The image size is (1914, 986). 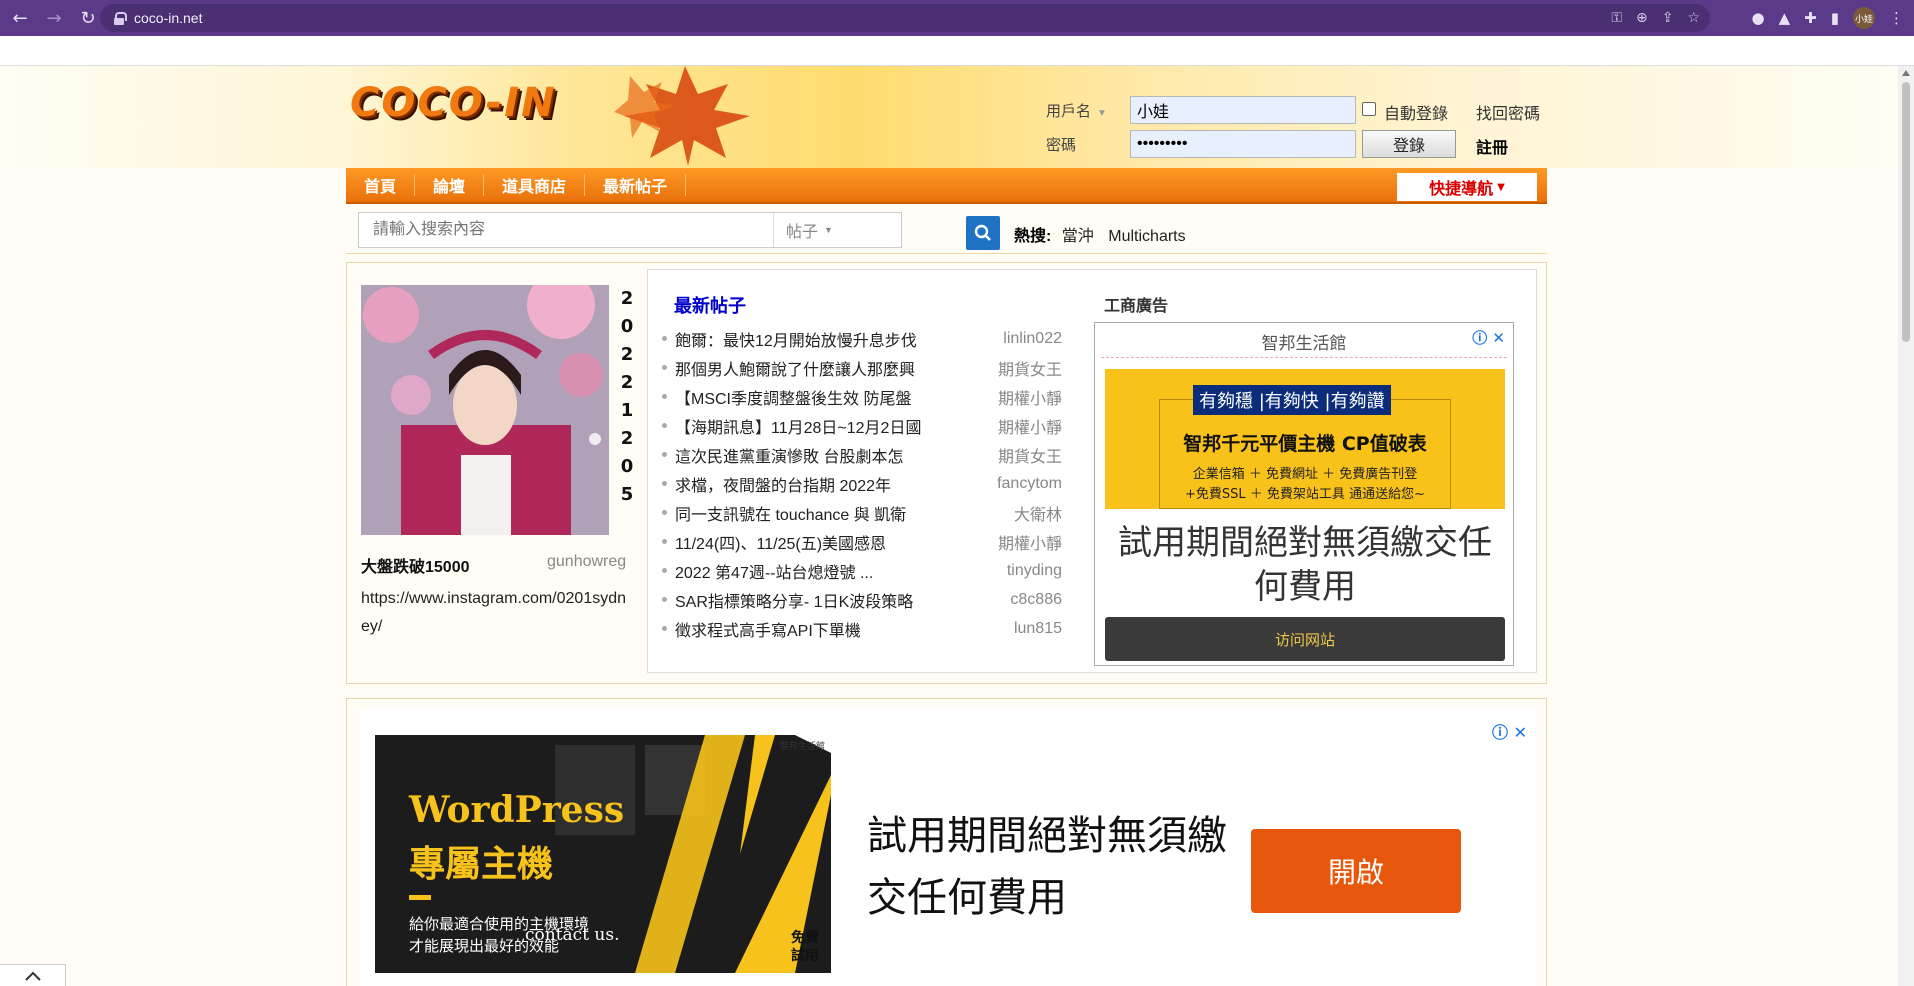 I want to click on url-text: coco-in.net, so click(x=168, y=18).